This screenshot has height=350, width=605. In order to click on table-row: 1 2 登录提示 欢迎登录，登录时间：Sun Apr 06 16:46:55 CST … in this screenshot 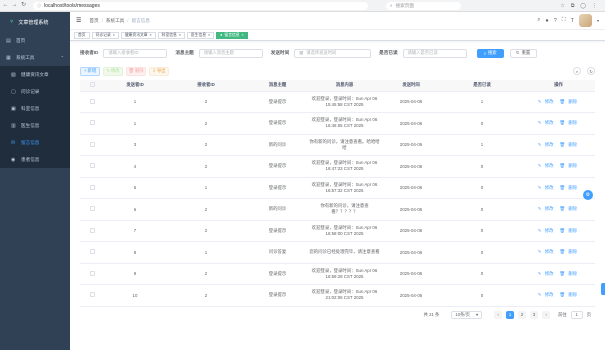, I will do `click(337, 123)`.